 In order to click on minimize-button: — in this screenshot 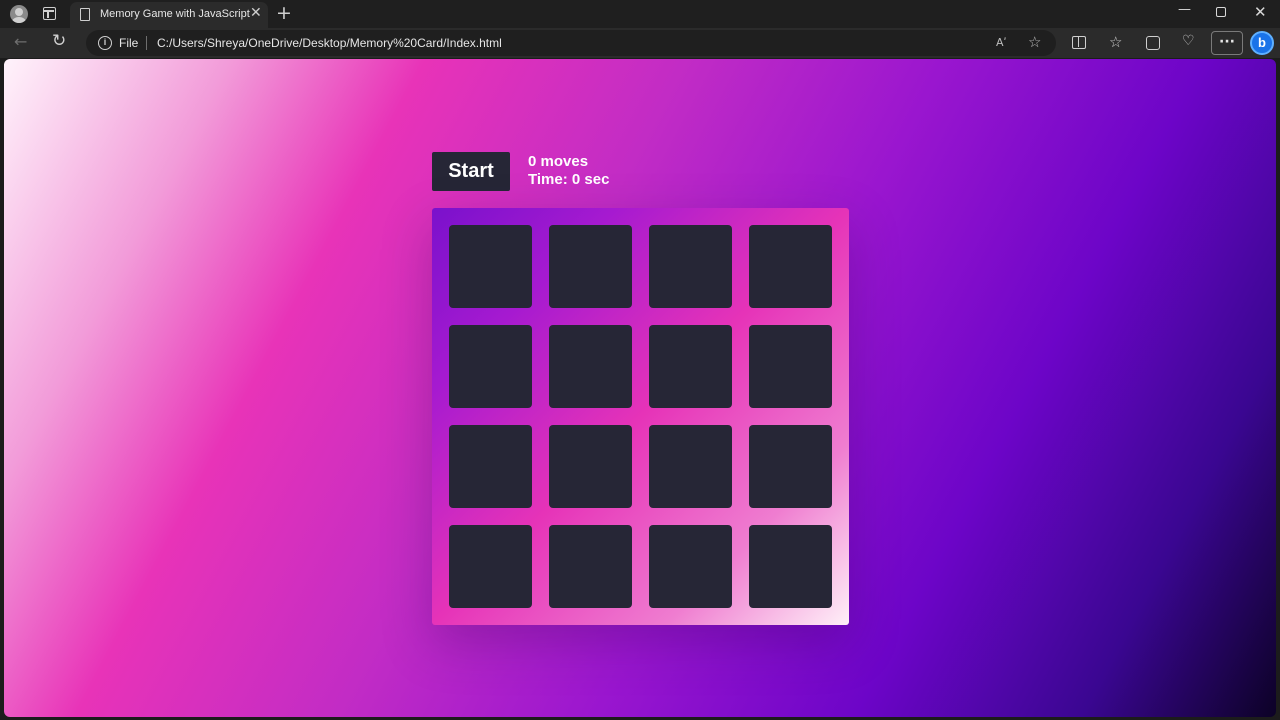, I will do `click(1184, 9)`.